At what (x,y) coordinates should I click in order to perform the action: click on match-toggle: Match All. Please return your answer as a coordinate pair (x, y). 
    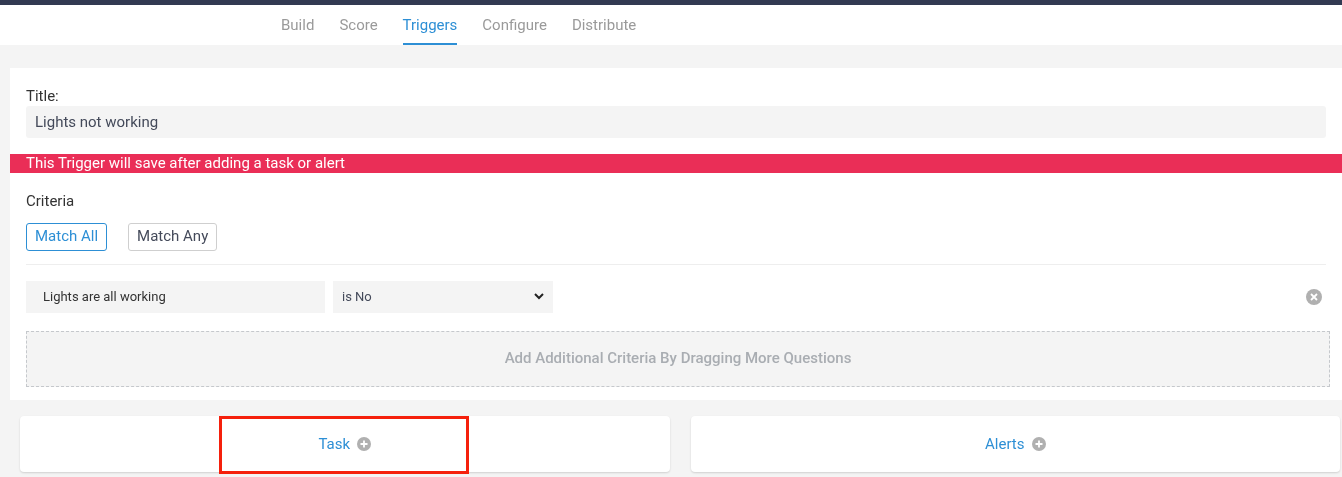
    Looking at the image, I should click on (67, 236).